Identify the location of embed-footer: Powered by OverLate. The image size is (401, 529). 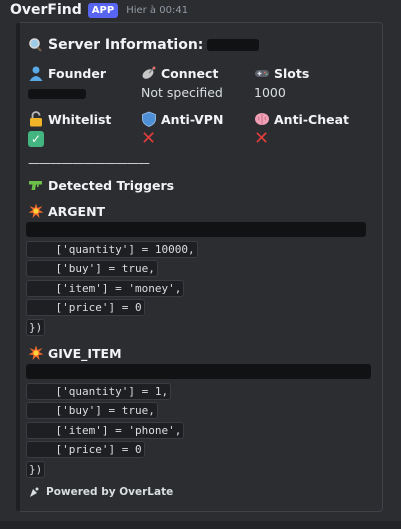
(100, 492).